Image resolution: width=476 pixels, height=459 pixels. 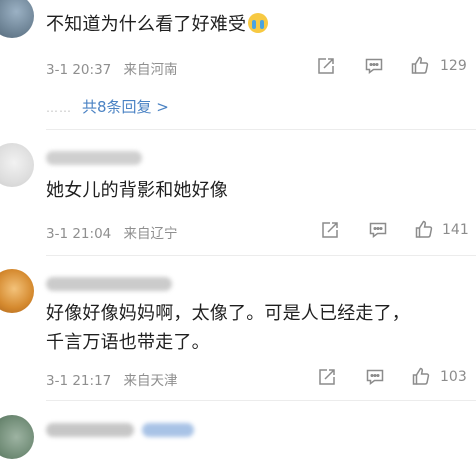 What do you see at coordinates (137, 190) in the screenshot?
I see `comment-text: 她女儿的背影和她好像` at bounding box center [137, 190].